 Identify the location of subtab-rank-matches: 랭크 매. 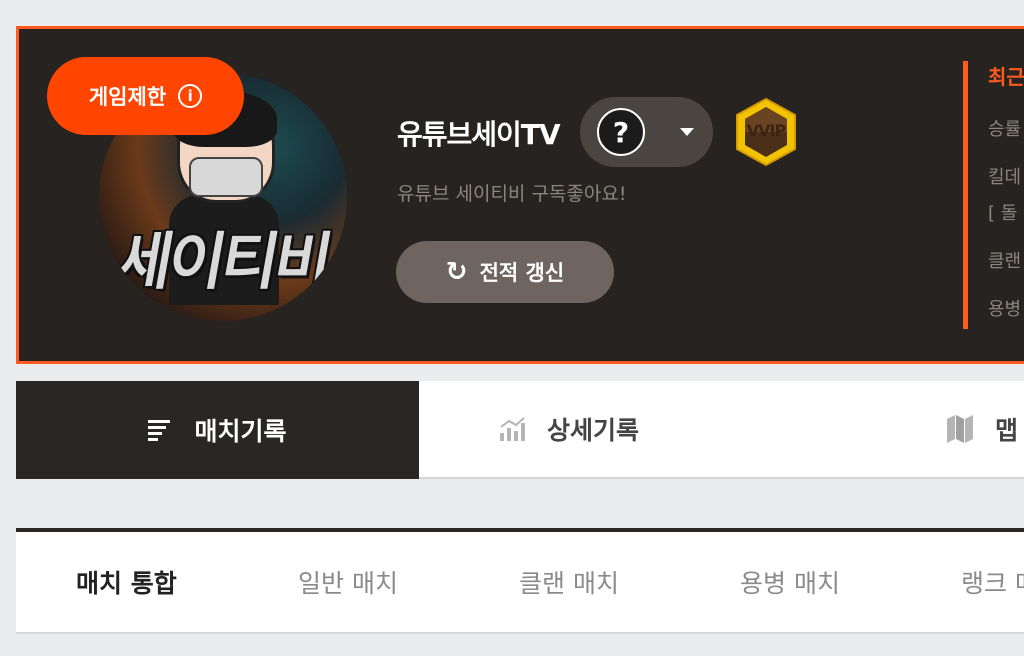
(992, 582).